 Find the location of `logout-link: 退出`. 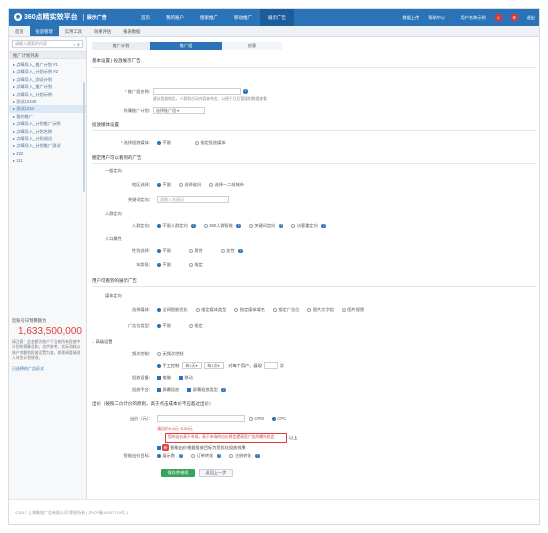

logout-link: 退出 is located at coordinates (531, 18).